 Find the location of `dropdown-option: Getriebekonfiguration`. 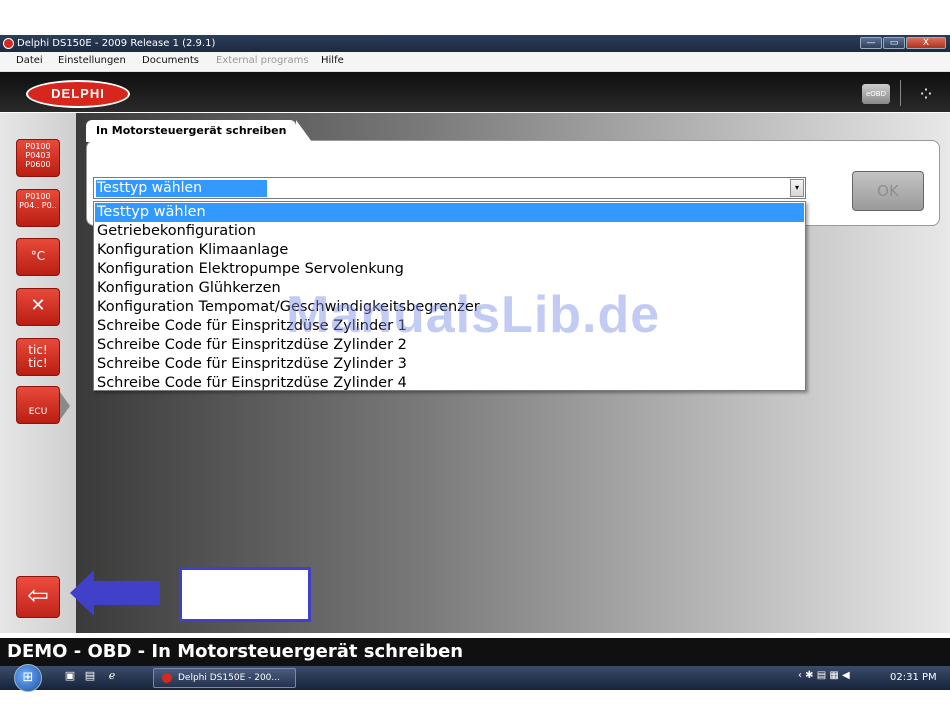

dropdown-option: Getriebekonfiguration is located at coordinates (449, 231).